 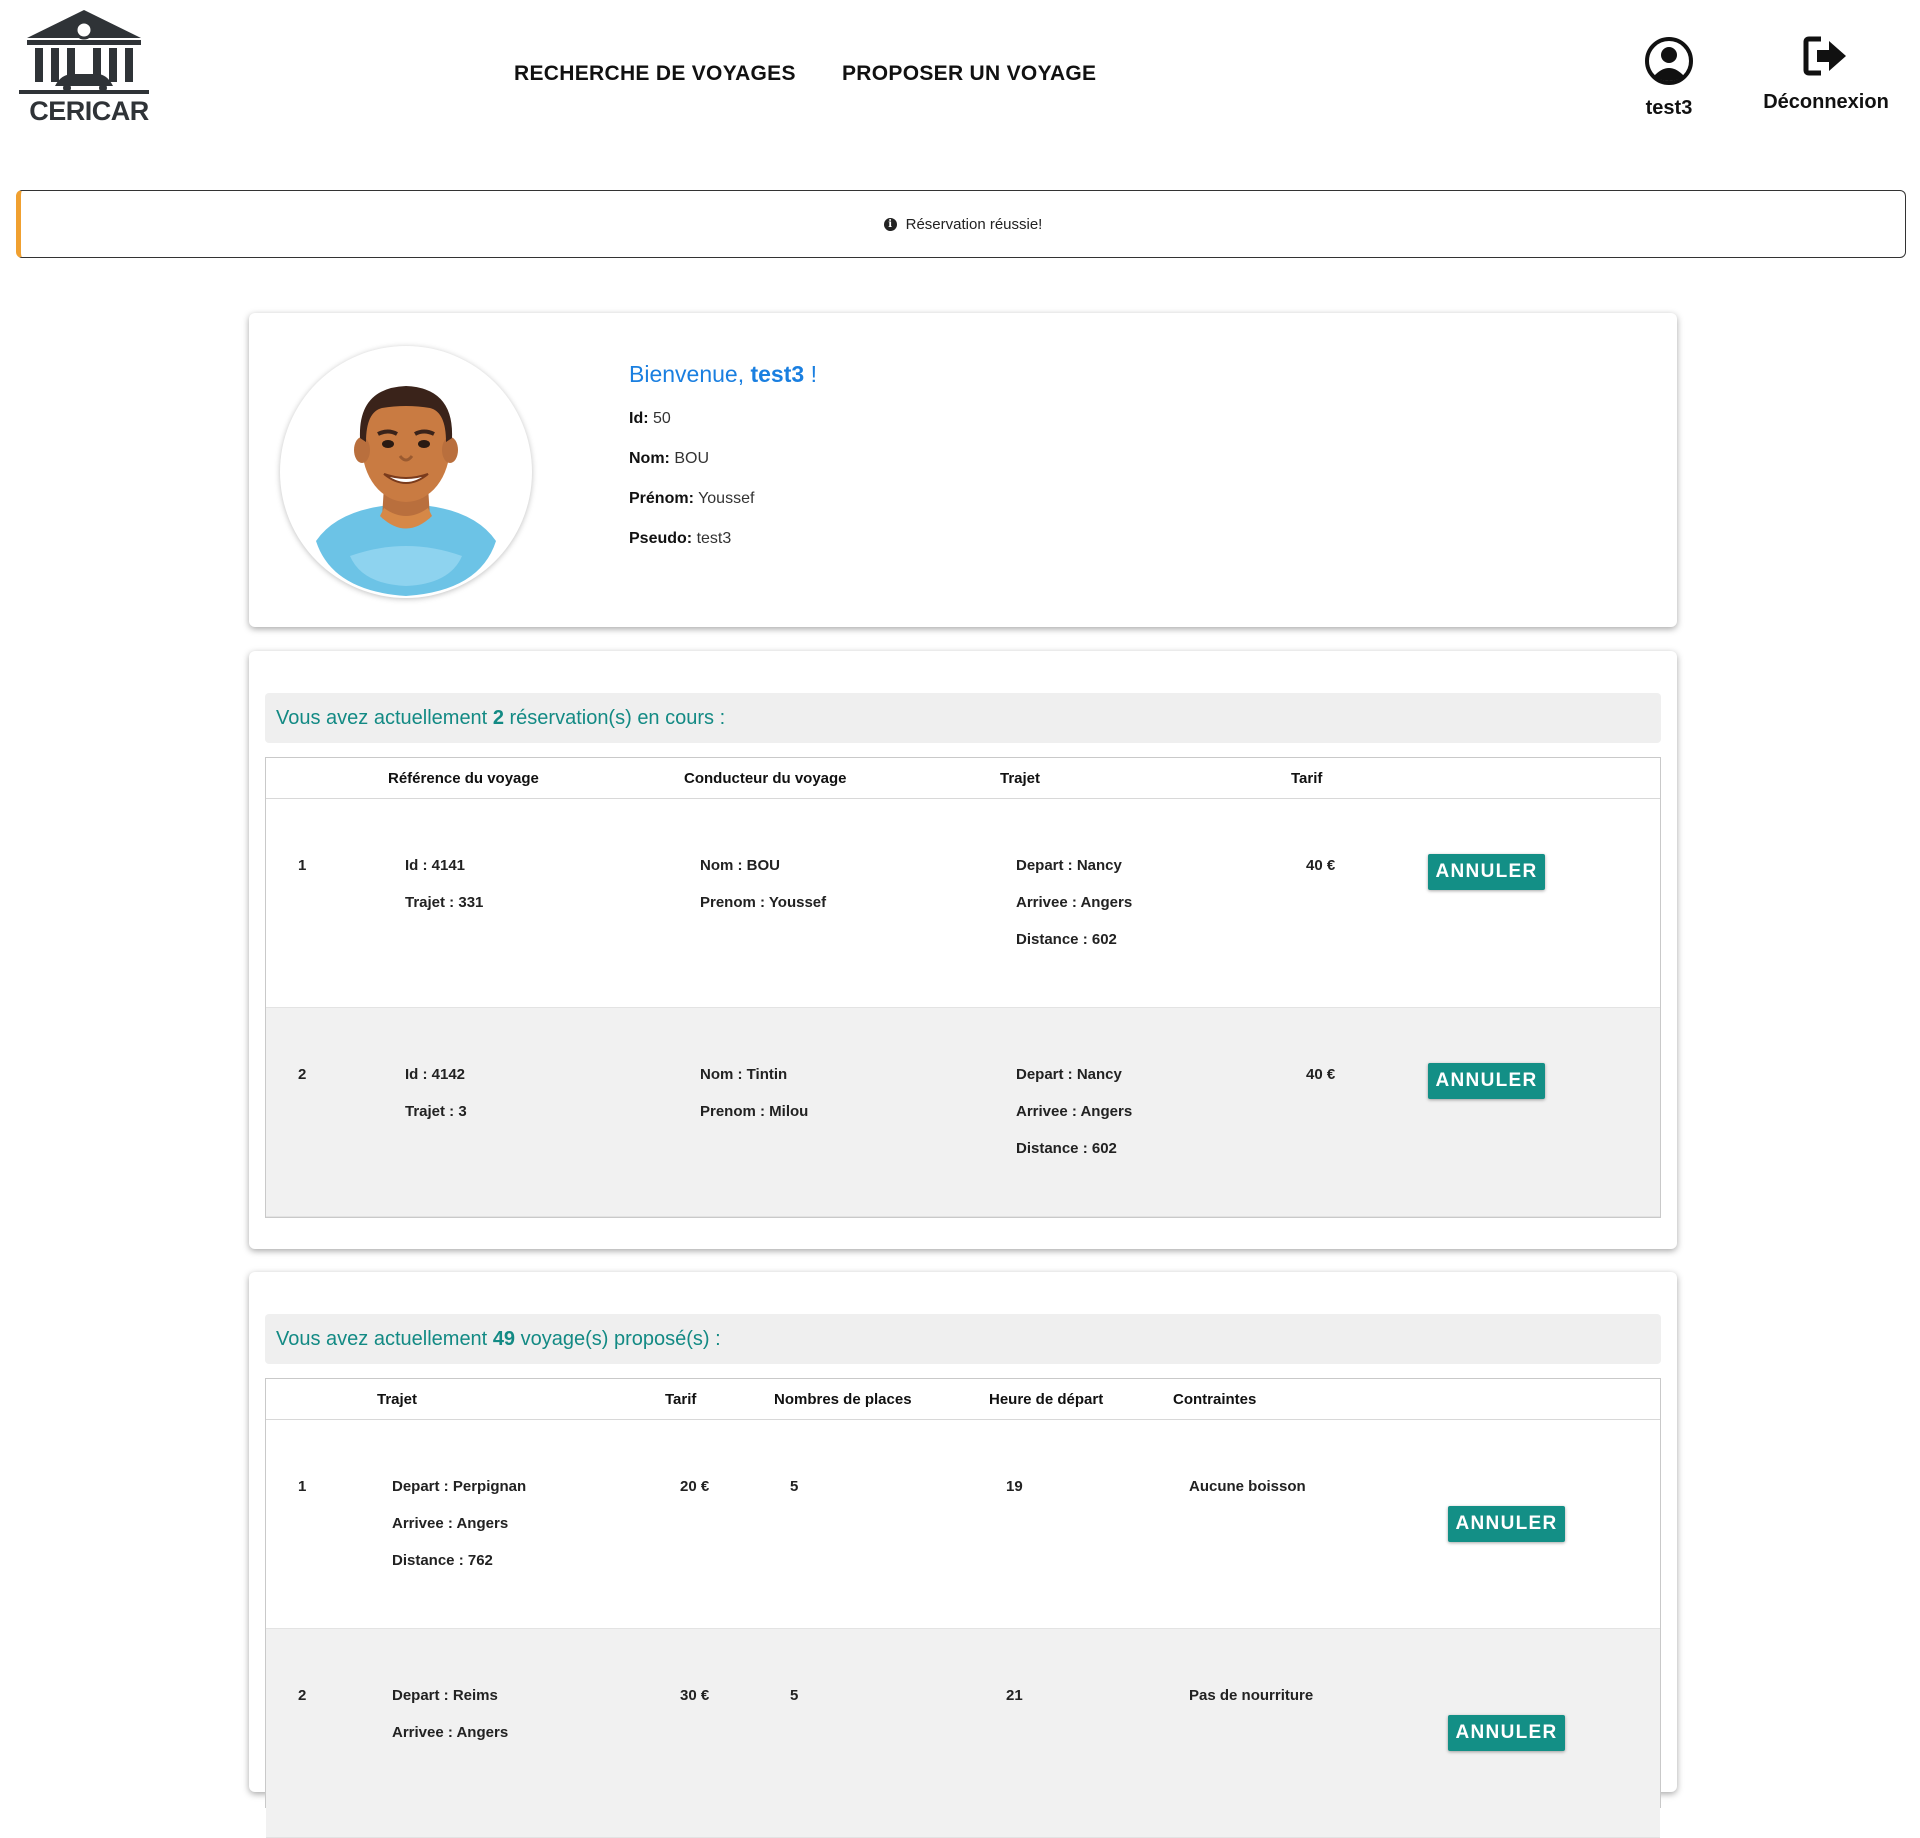 What do you see at coordinates (754, 1093) in the screenshot?
I see `driver-cell: Nom : Tintin Prenom : Milou` at bounding box center [754, 1093].